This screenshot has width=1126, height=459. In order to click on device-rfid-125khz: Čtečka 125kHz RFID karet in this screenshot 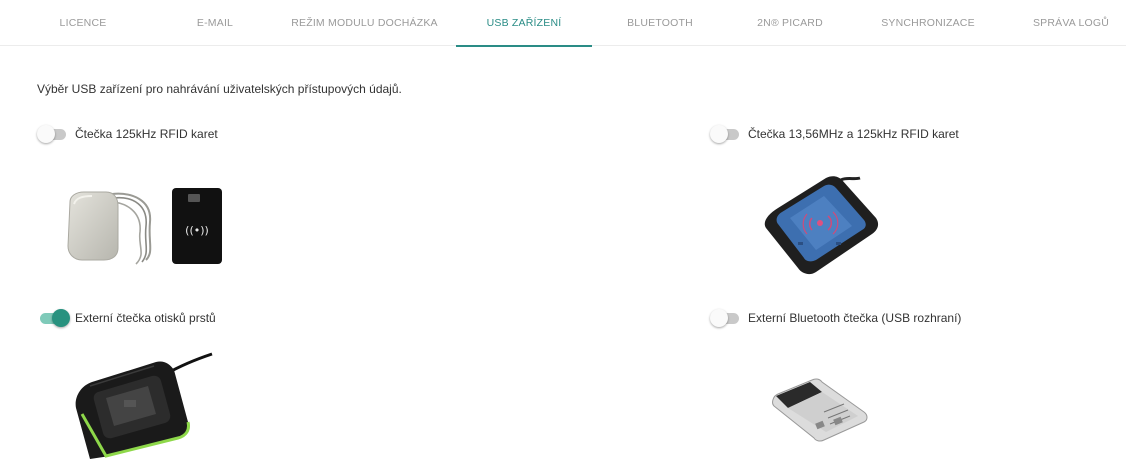, I will do `click(127, 134)`.